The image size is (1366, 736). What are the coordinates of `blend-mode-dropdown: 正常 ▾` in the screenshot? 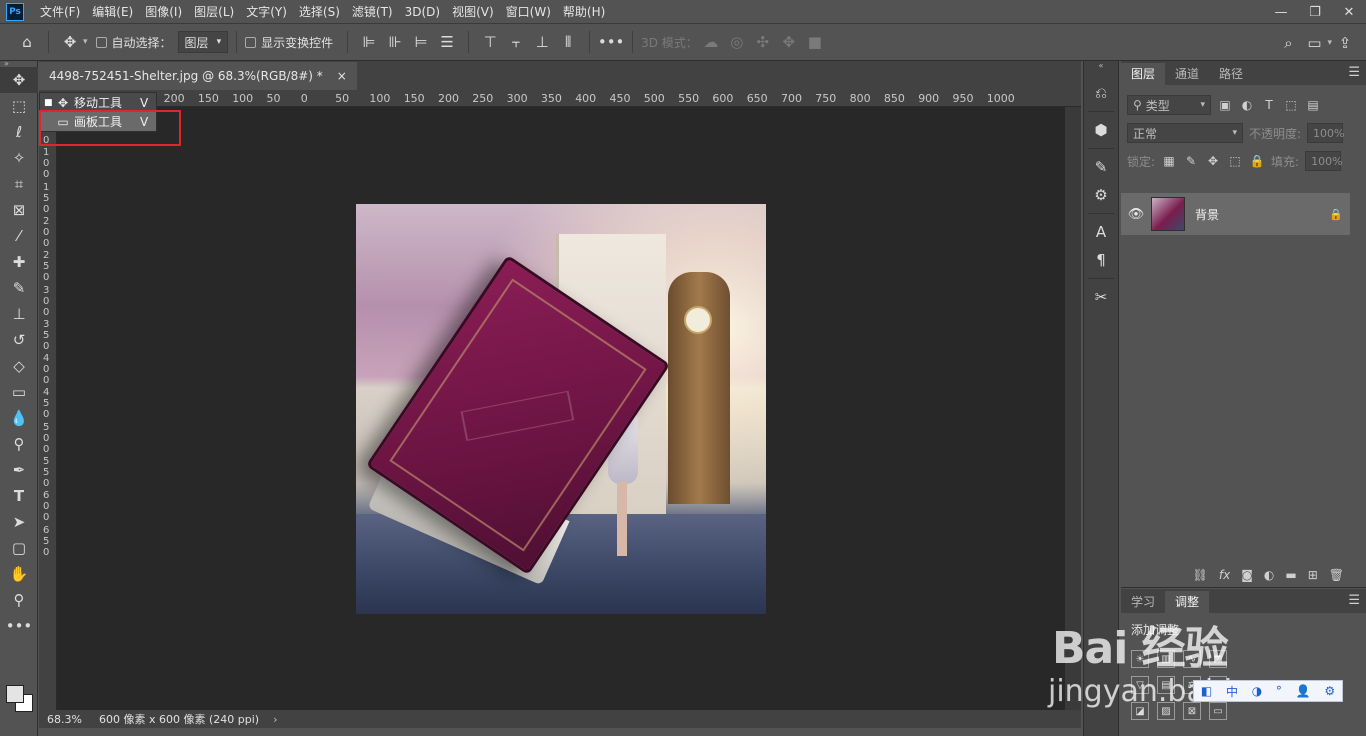 It's located at (1185, 133).